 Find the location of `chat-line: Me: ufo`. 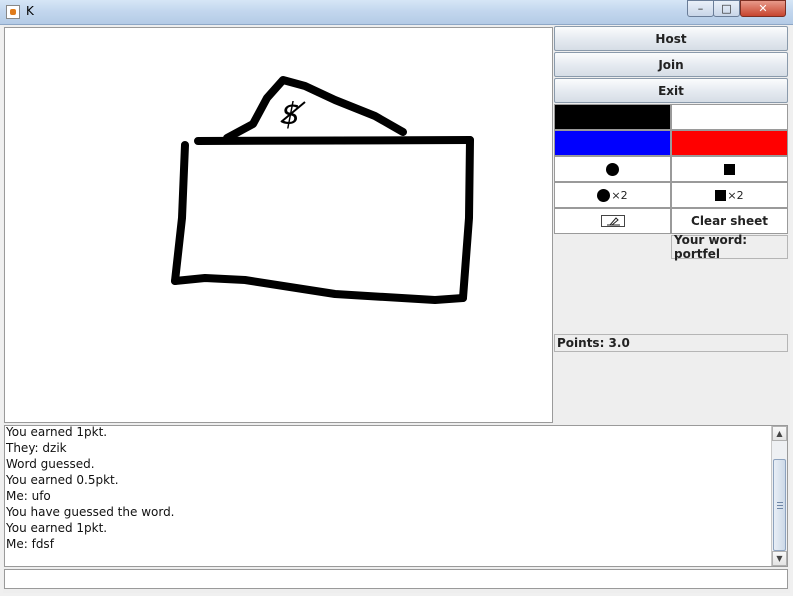

chat-line: Me: ufo is located at coordinates (28, 496).